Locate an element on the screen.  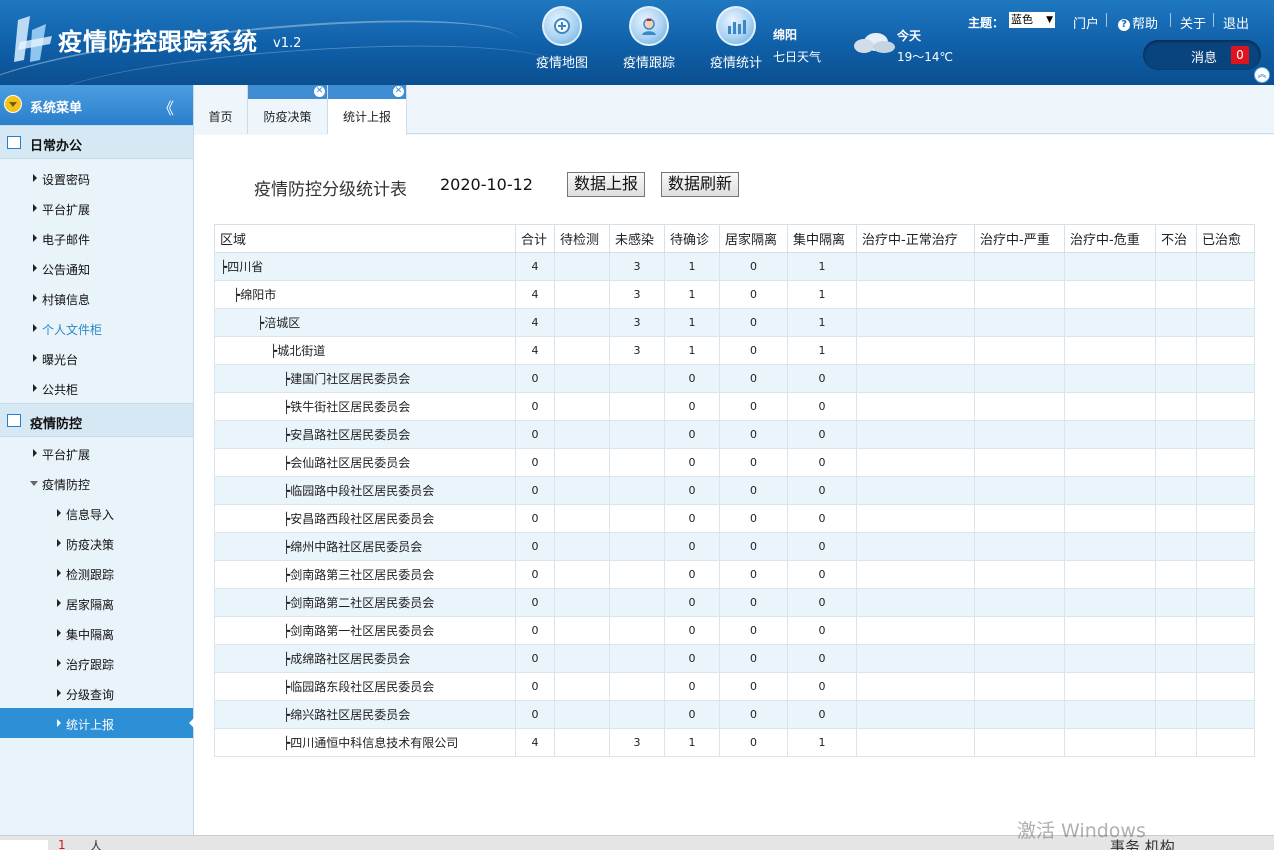
theme-select: 蓝色 ▼ is located at coordinates (1032, 20).